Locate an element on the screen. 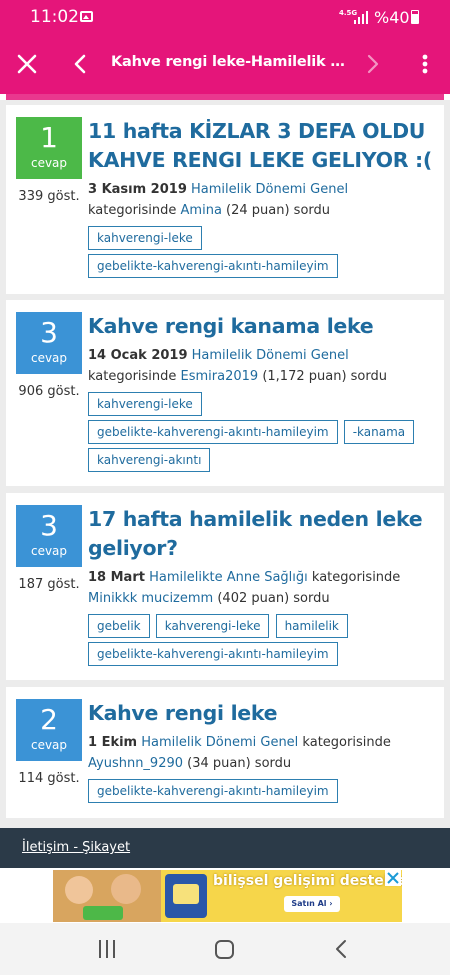 This screenshot has width=450, height=975. question-title: Kahve rengi leke is located at coordinates (261, 713).